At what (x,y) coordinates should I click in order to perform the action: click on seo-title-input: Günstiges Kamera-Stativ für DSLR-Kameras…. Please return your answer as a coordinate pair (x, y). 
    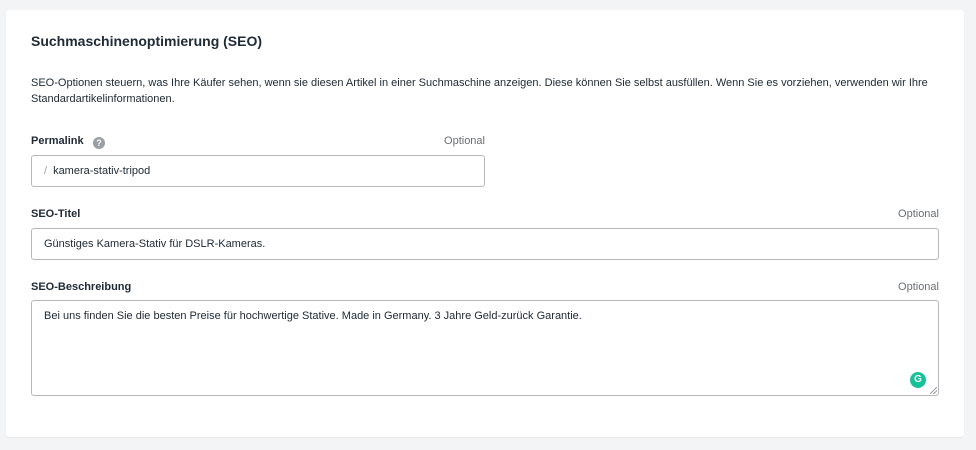
    Looking at the image, I should click on (485, 244).